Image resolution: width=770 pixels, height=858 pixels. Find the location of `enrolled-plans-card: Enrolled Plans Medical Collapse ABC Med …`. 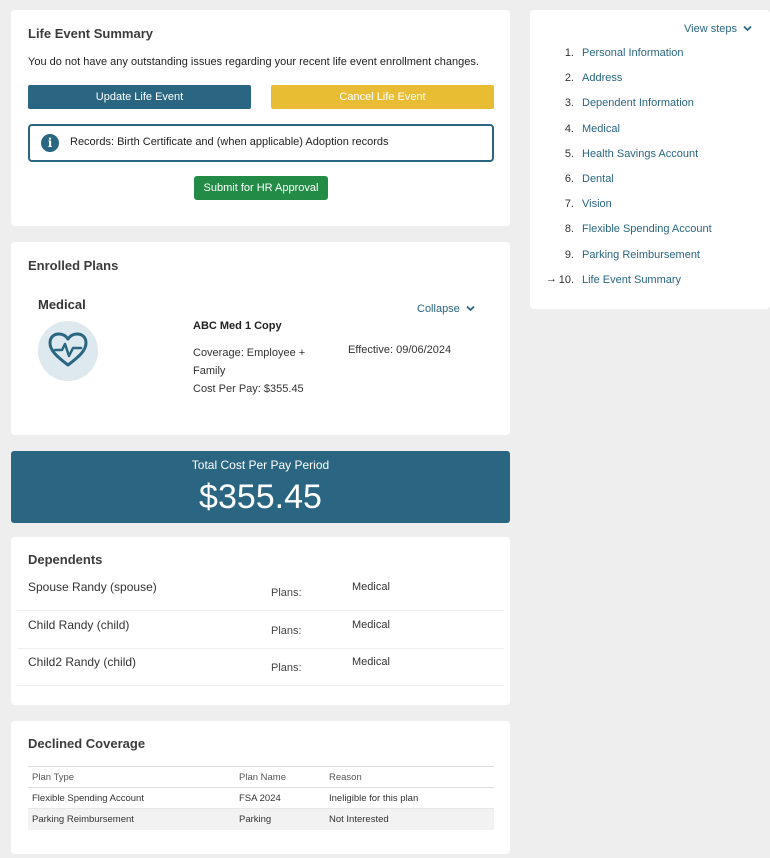

enrolled-plans-card: Enrolled Plans Medical Collapse ABC Med … is located at coordinates (260, 338).